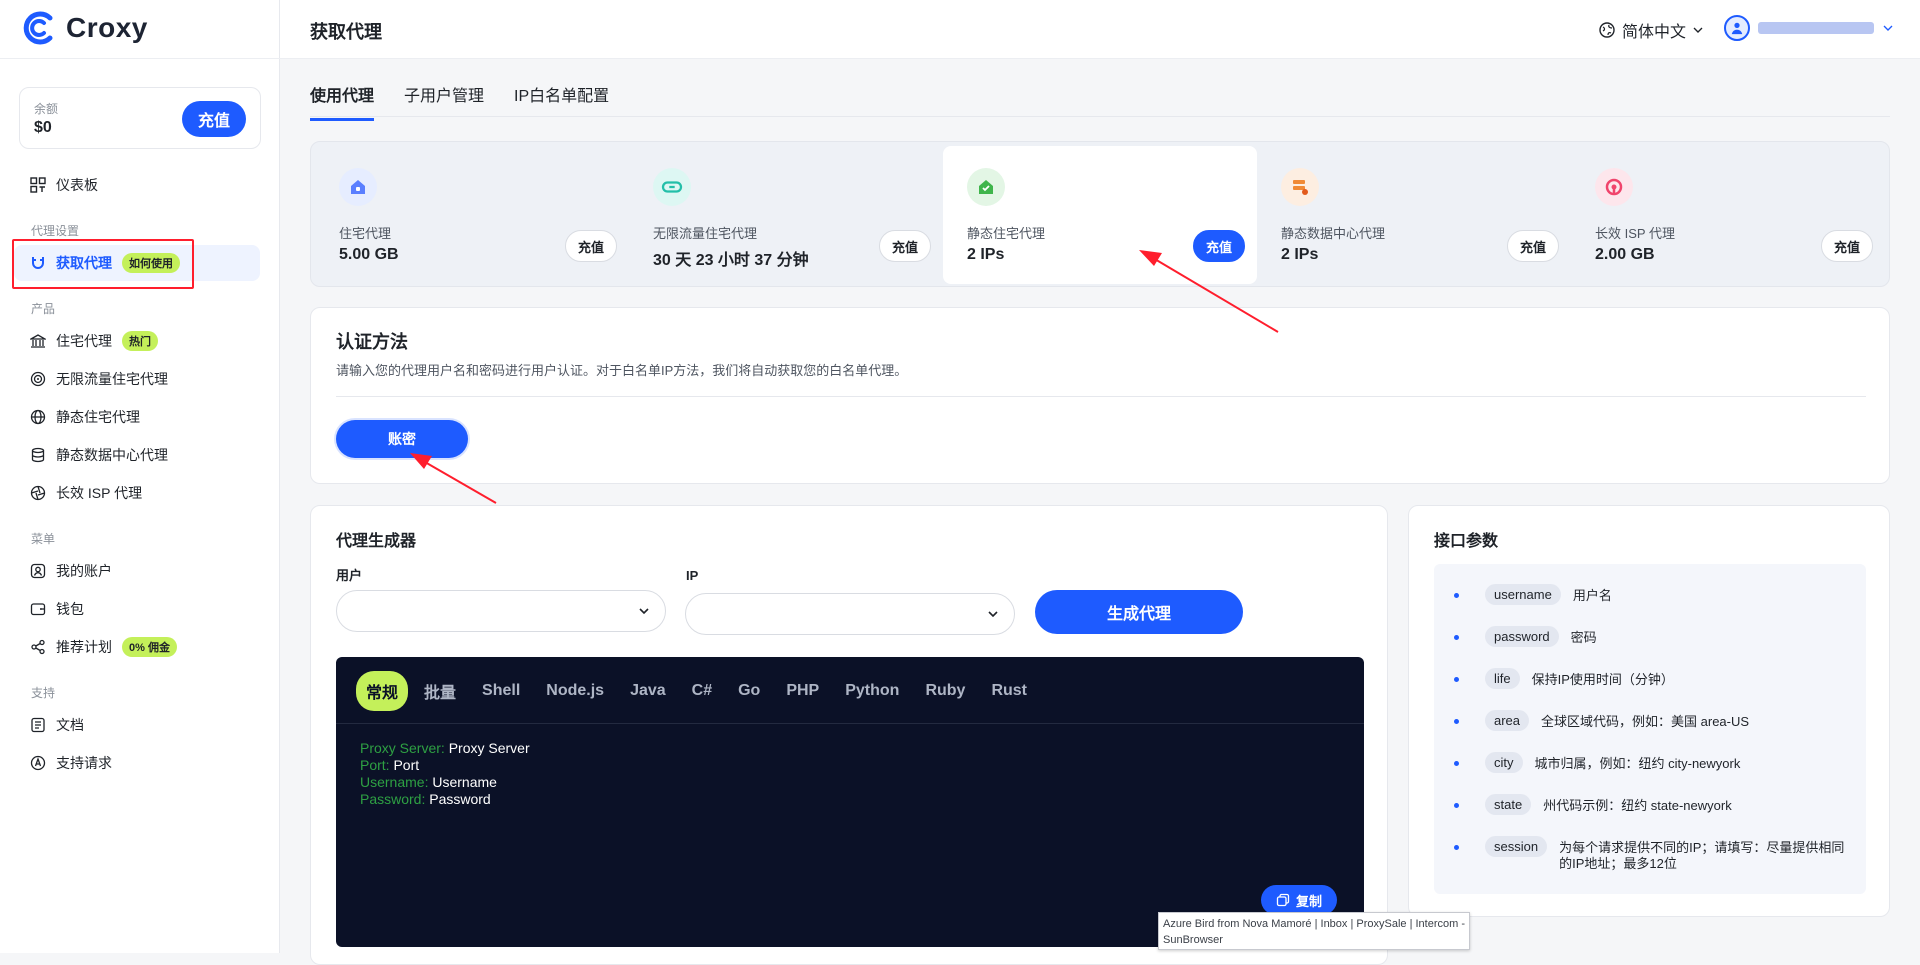 This screenshot has height=965, width=1920. I want to click on sidebar-item-support-request: 支持请求, so click(137, 763).